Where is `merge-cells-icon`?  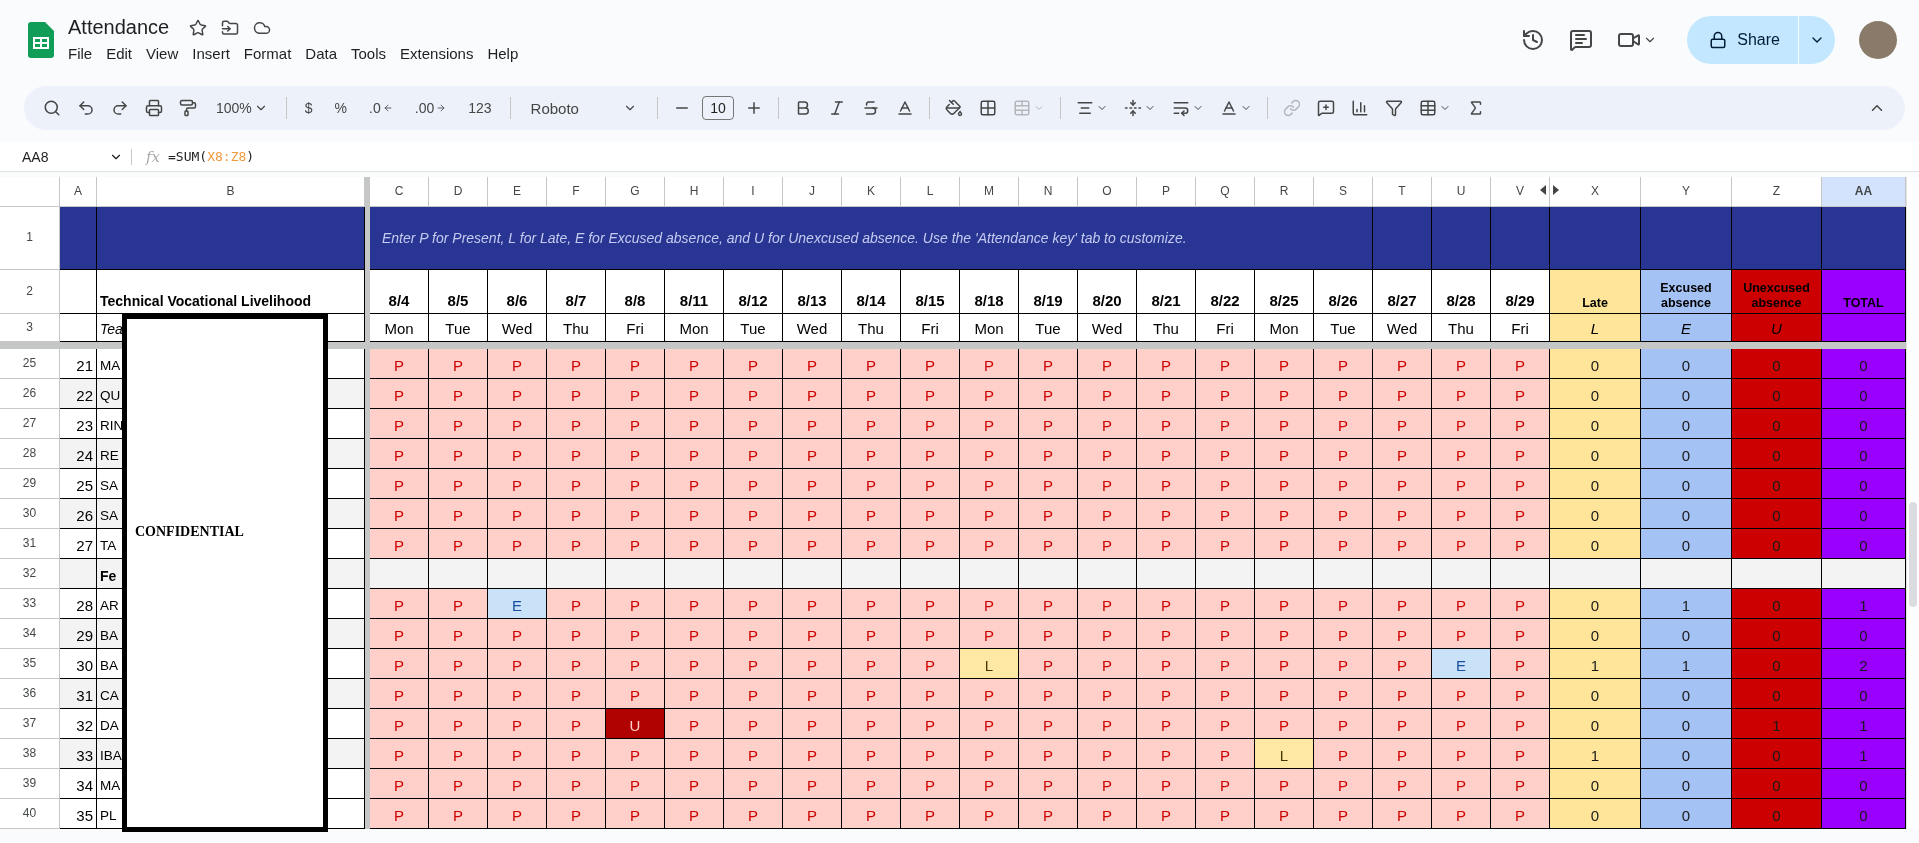
merge-cells-icon is located at coordinates (1021, 108).